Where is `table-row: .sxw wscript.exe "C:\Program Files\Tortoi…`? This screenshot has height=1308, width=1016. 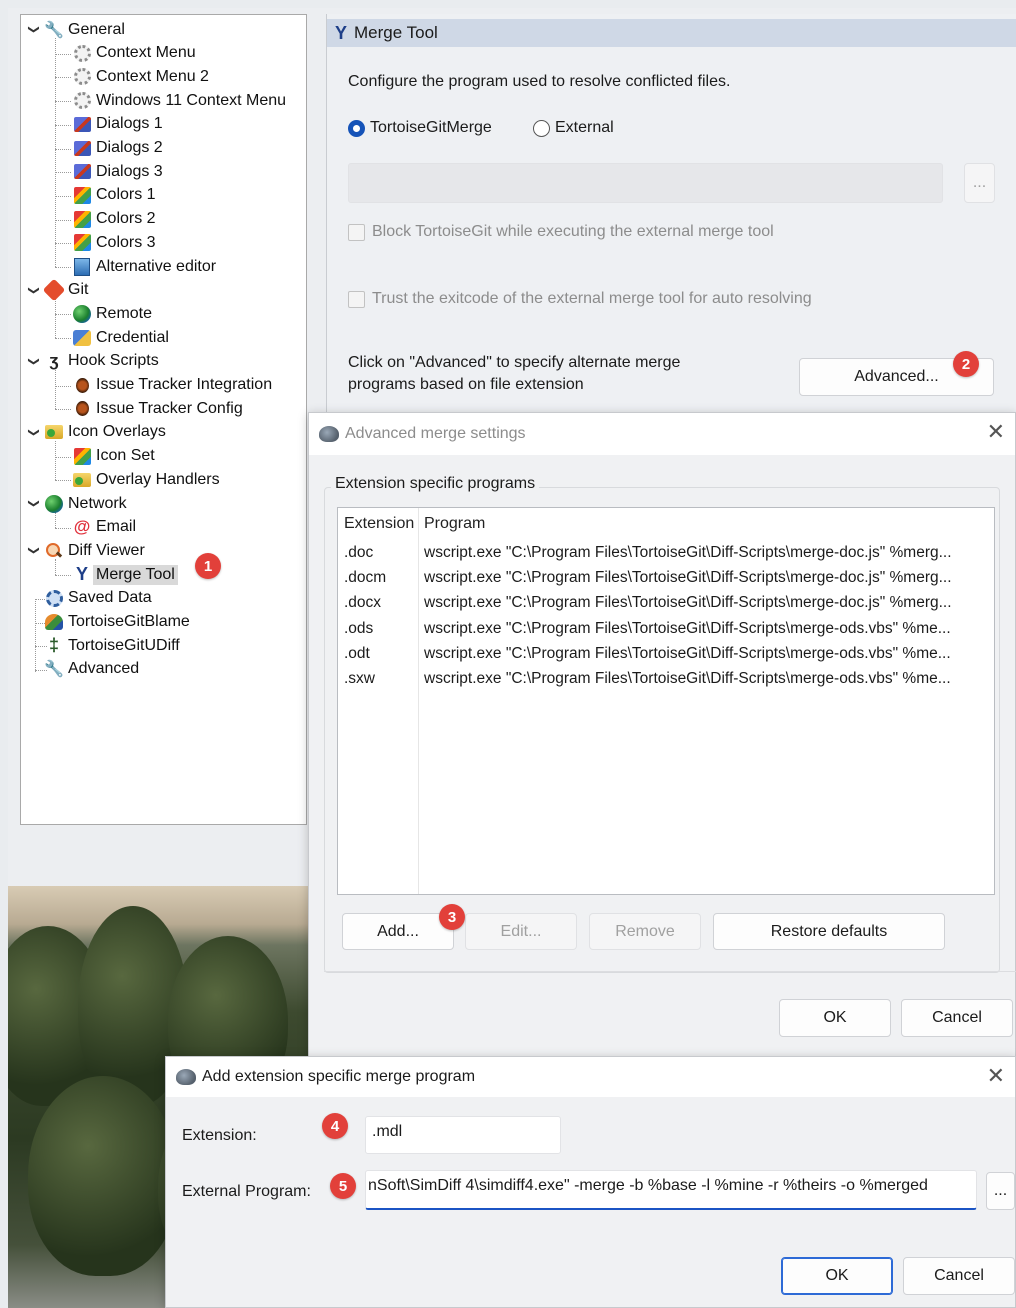 table-row: .sxw wscript.exe "C:\Program Files\Tortoi… is located at coordinates (666, 678).